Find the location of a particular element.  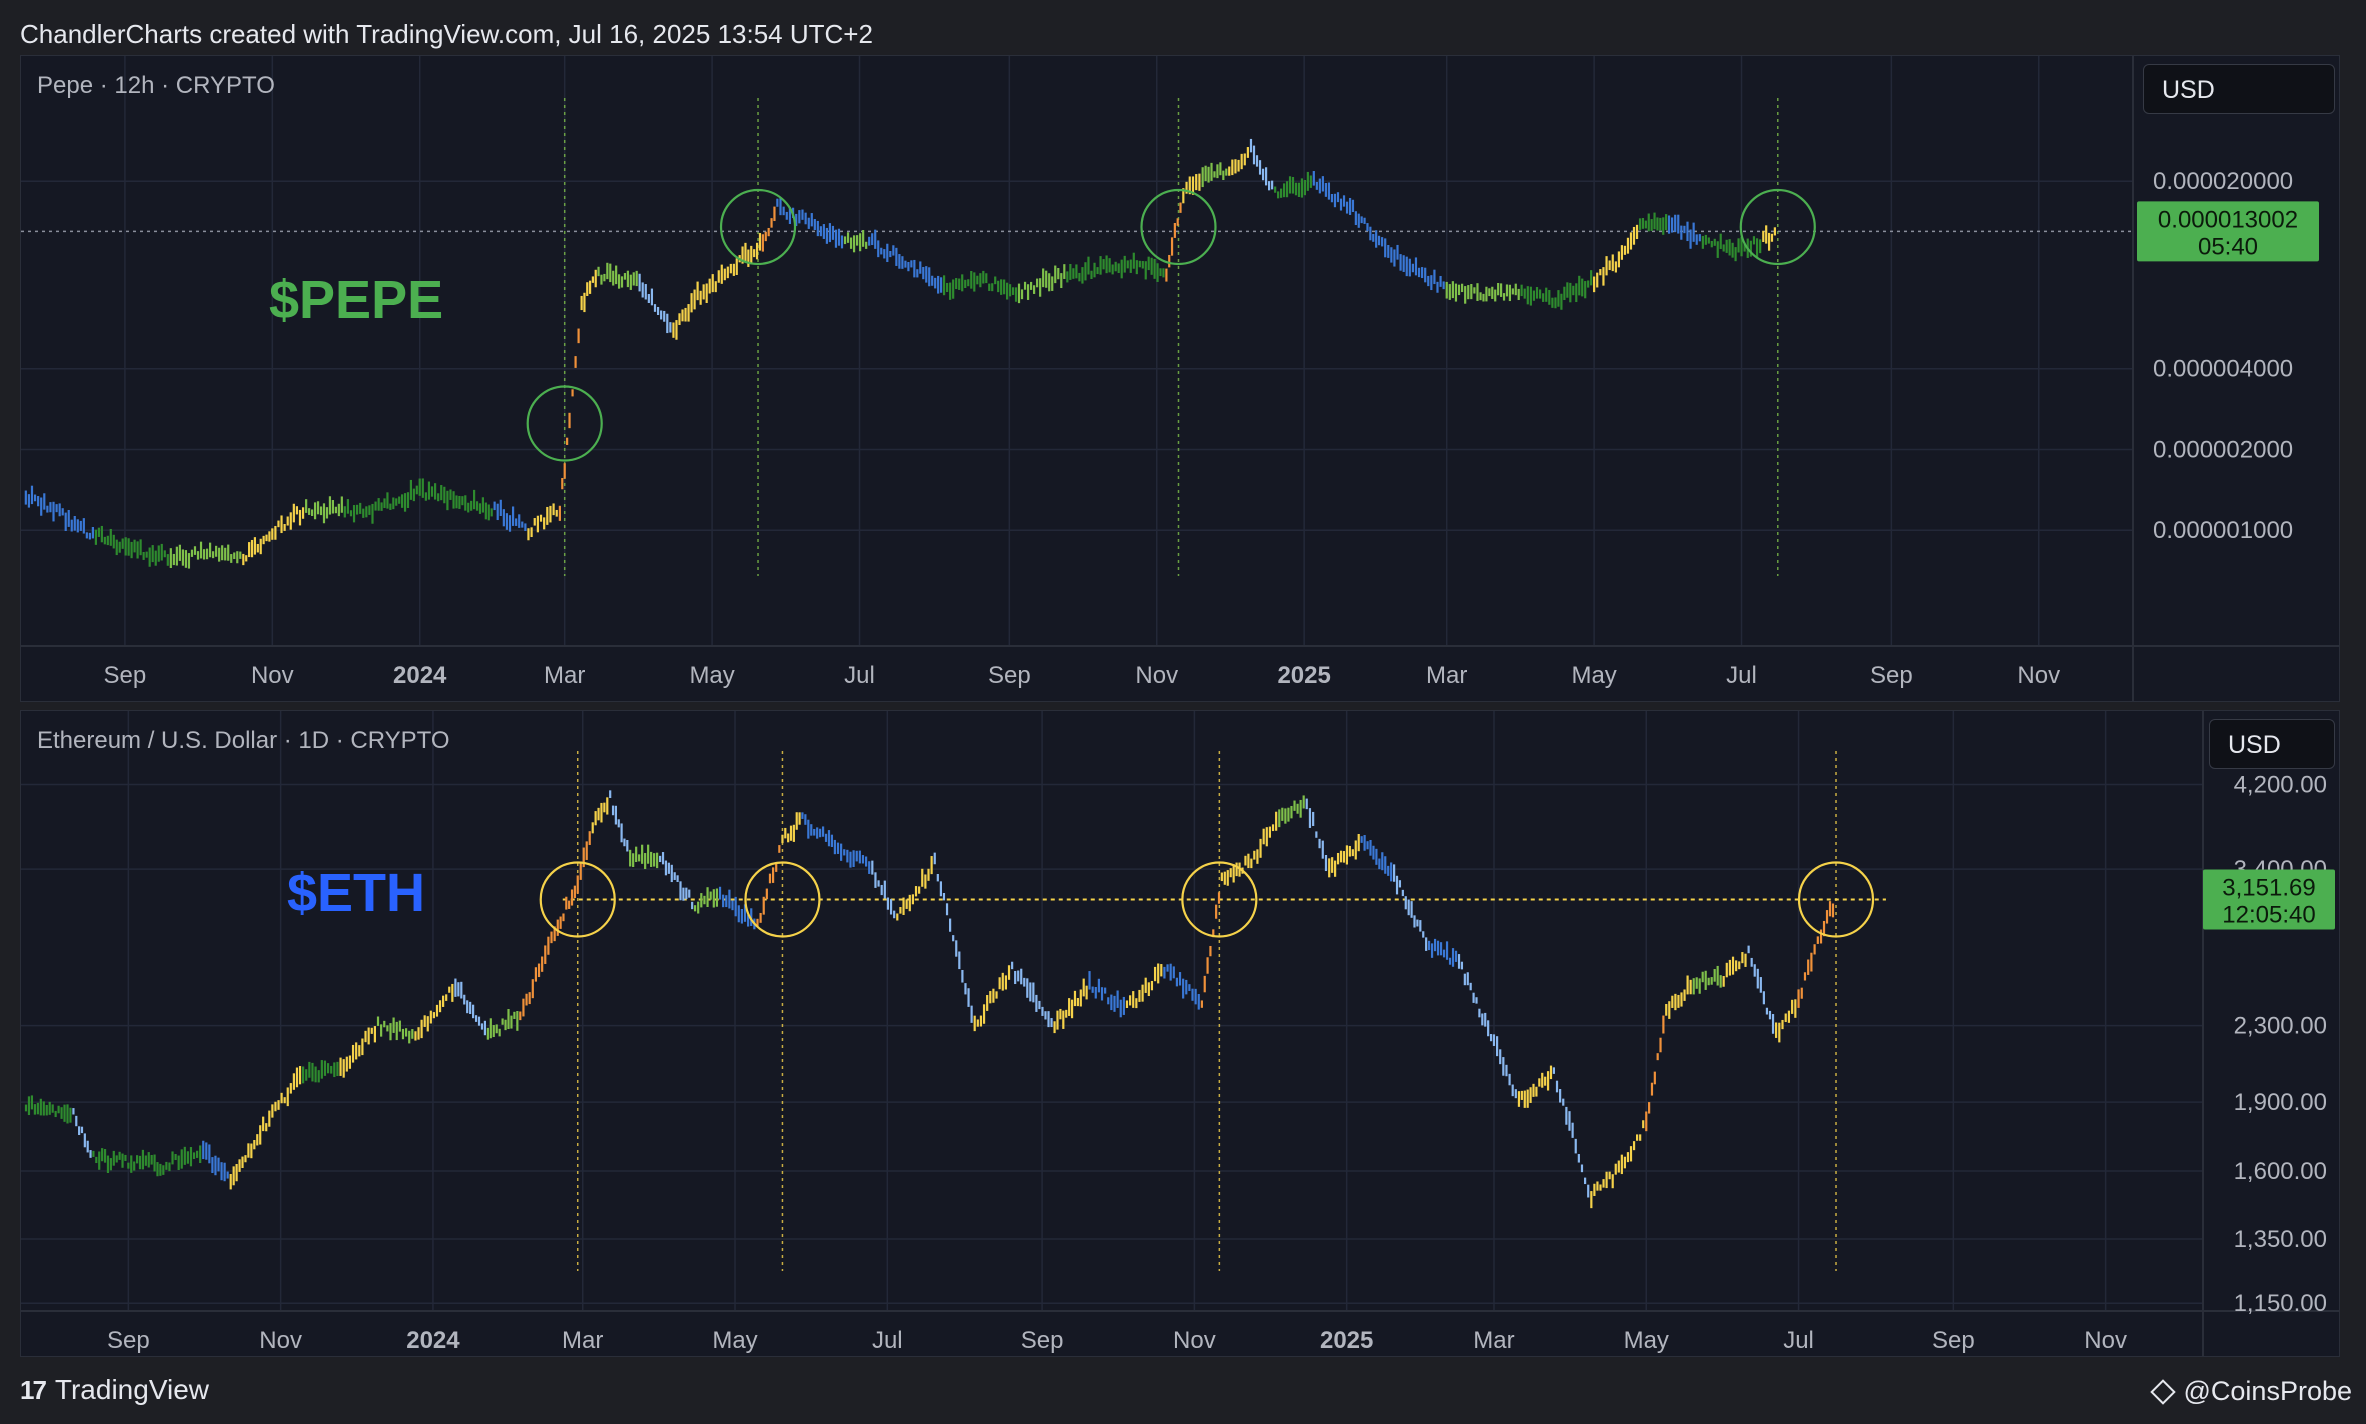

y-tick-label: 1,350.00 is located at coordinates (2280, 1239).